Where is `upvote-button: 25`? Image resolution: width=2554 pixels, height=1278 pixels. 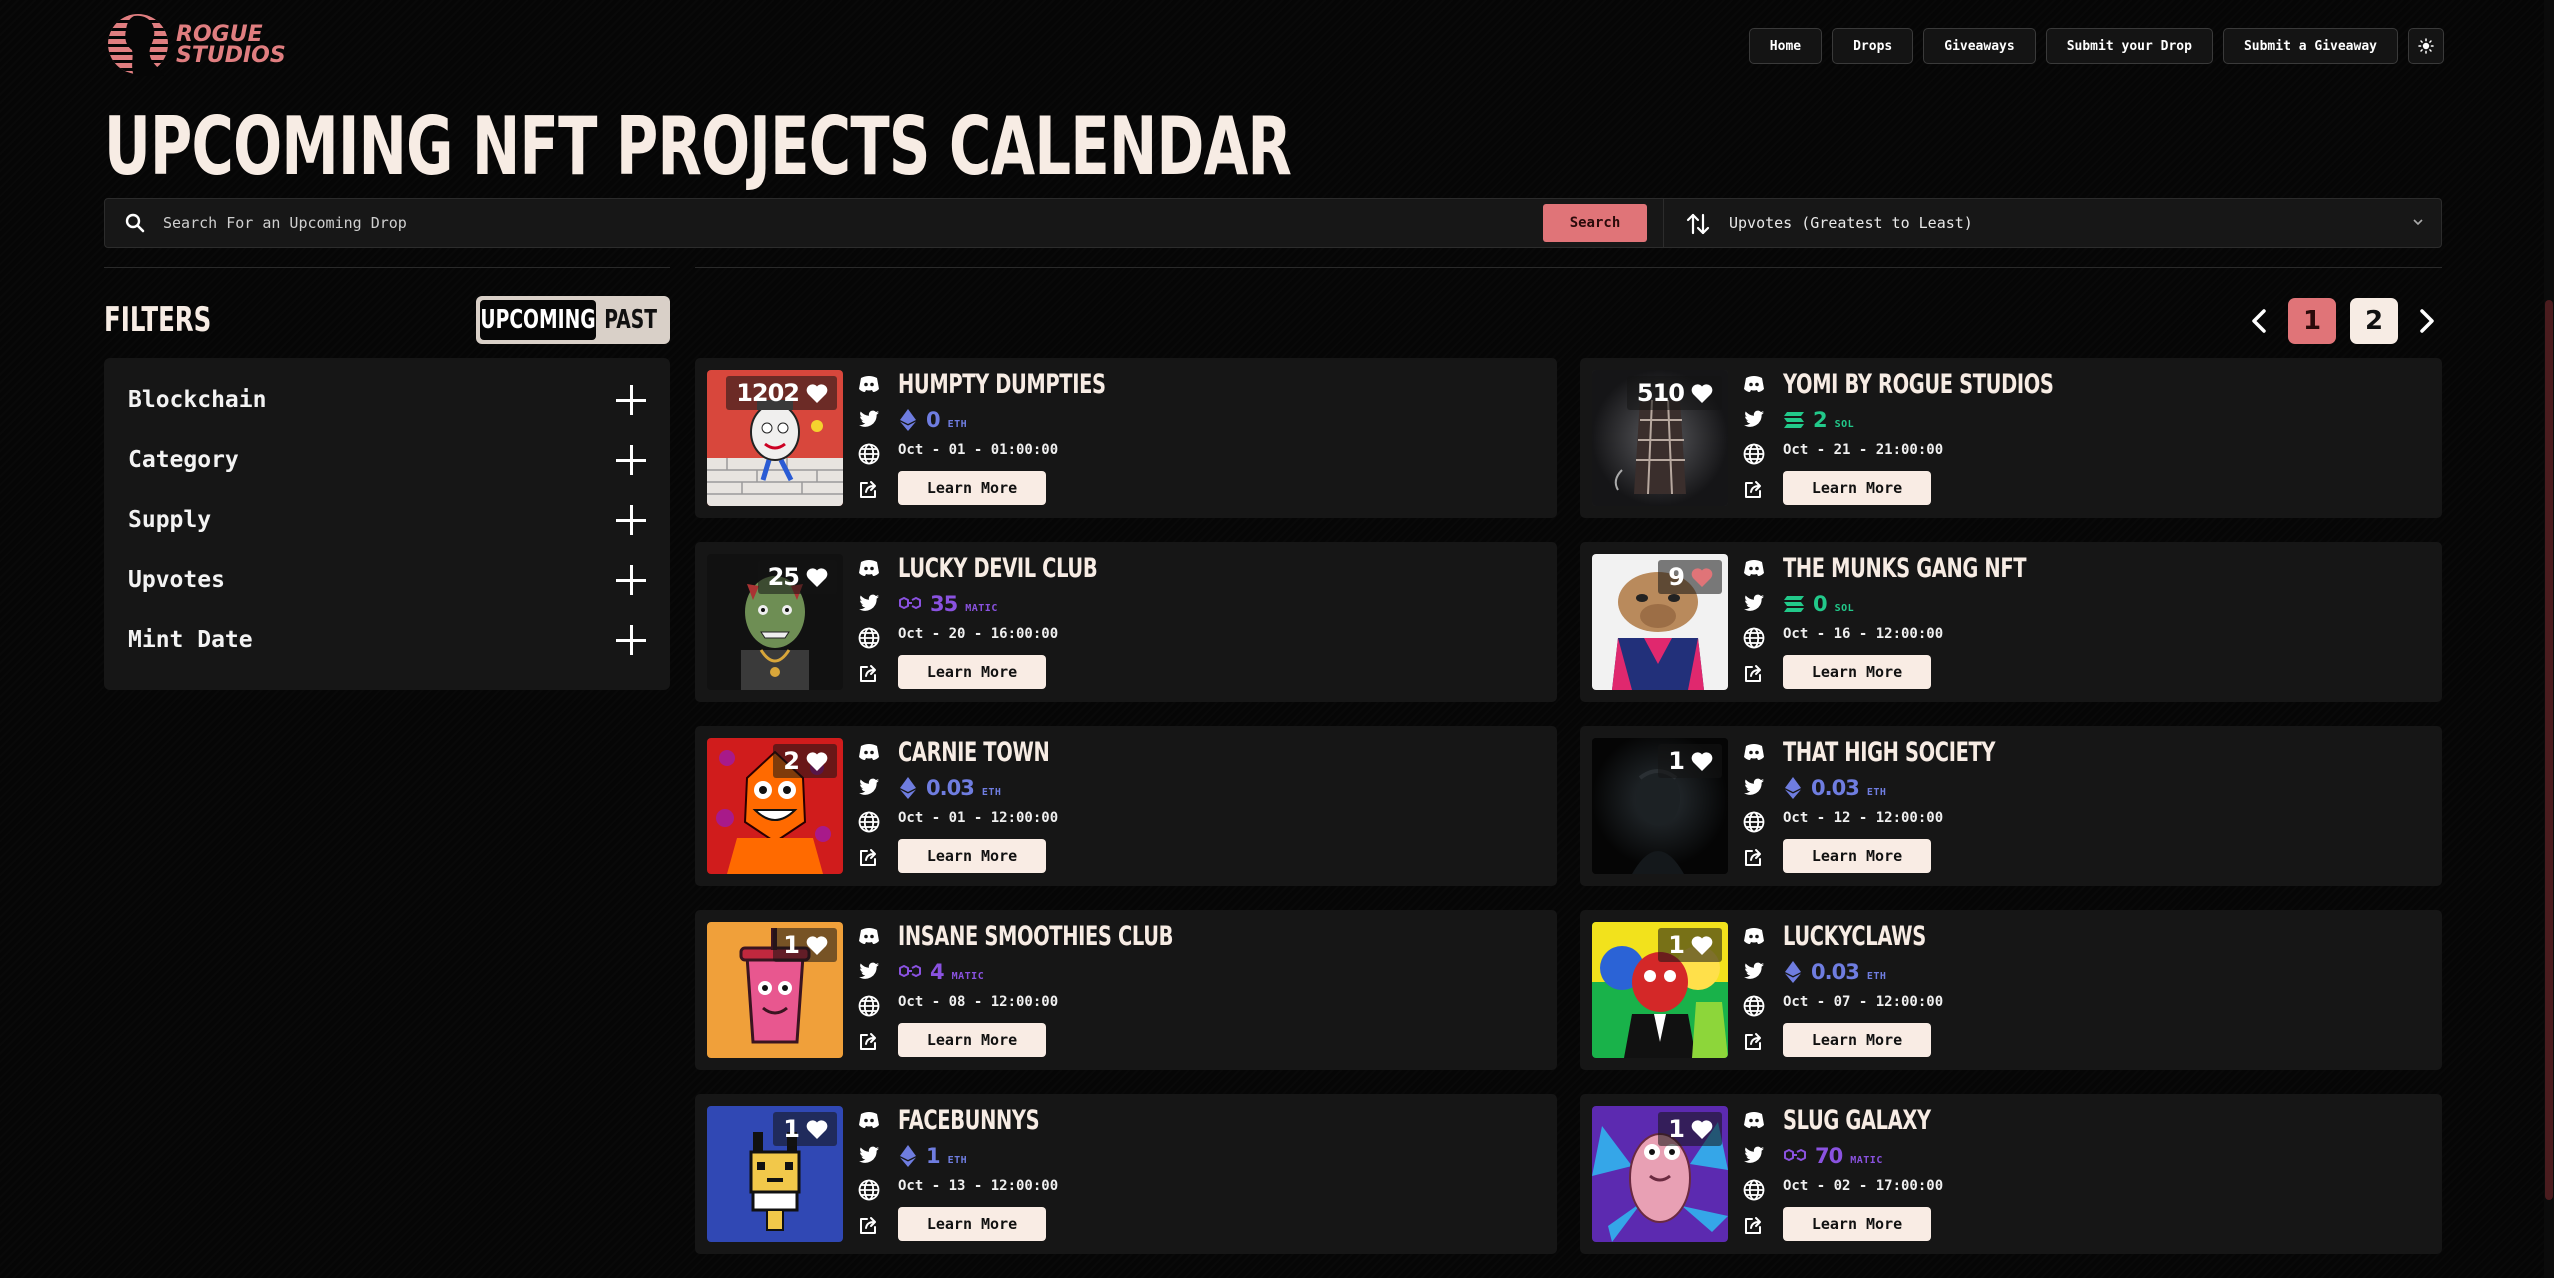 upvote-button: 25 is located at coordinates (797, 577).